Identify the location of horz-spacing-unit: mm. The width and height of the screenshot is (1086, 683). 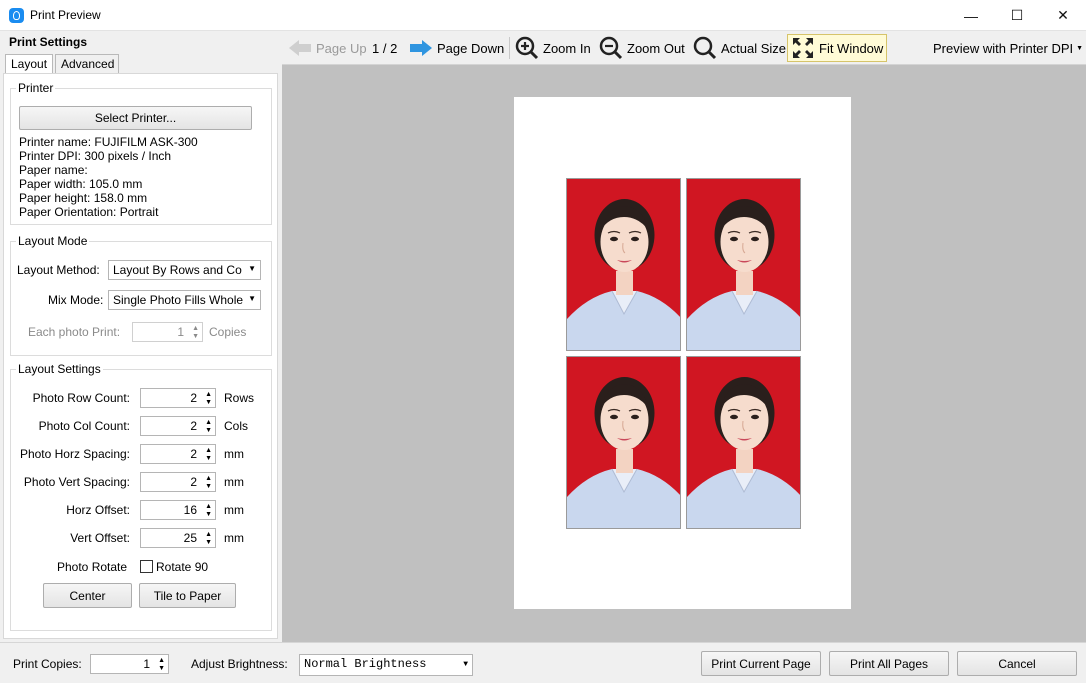
(234, 454).